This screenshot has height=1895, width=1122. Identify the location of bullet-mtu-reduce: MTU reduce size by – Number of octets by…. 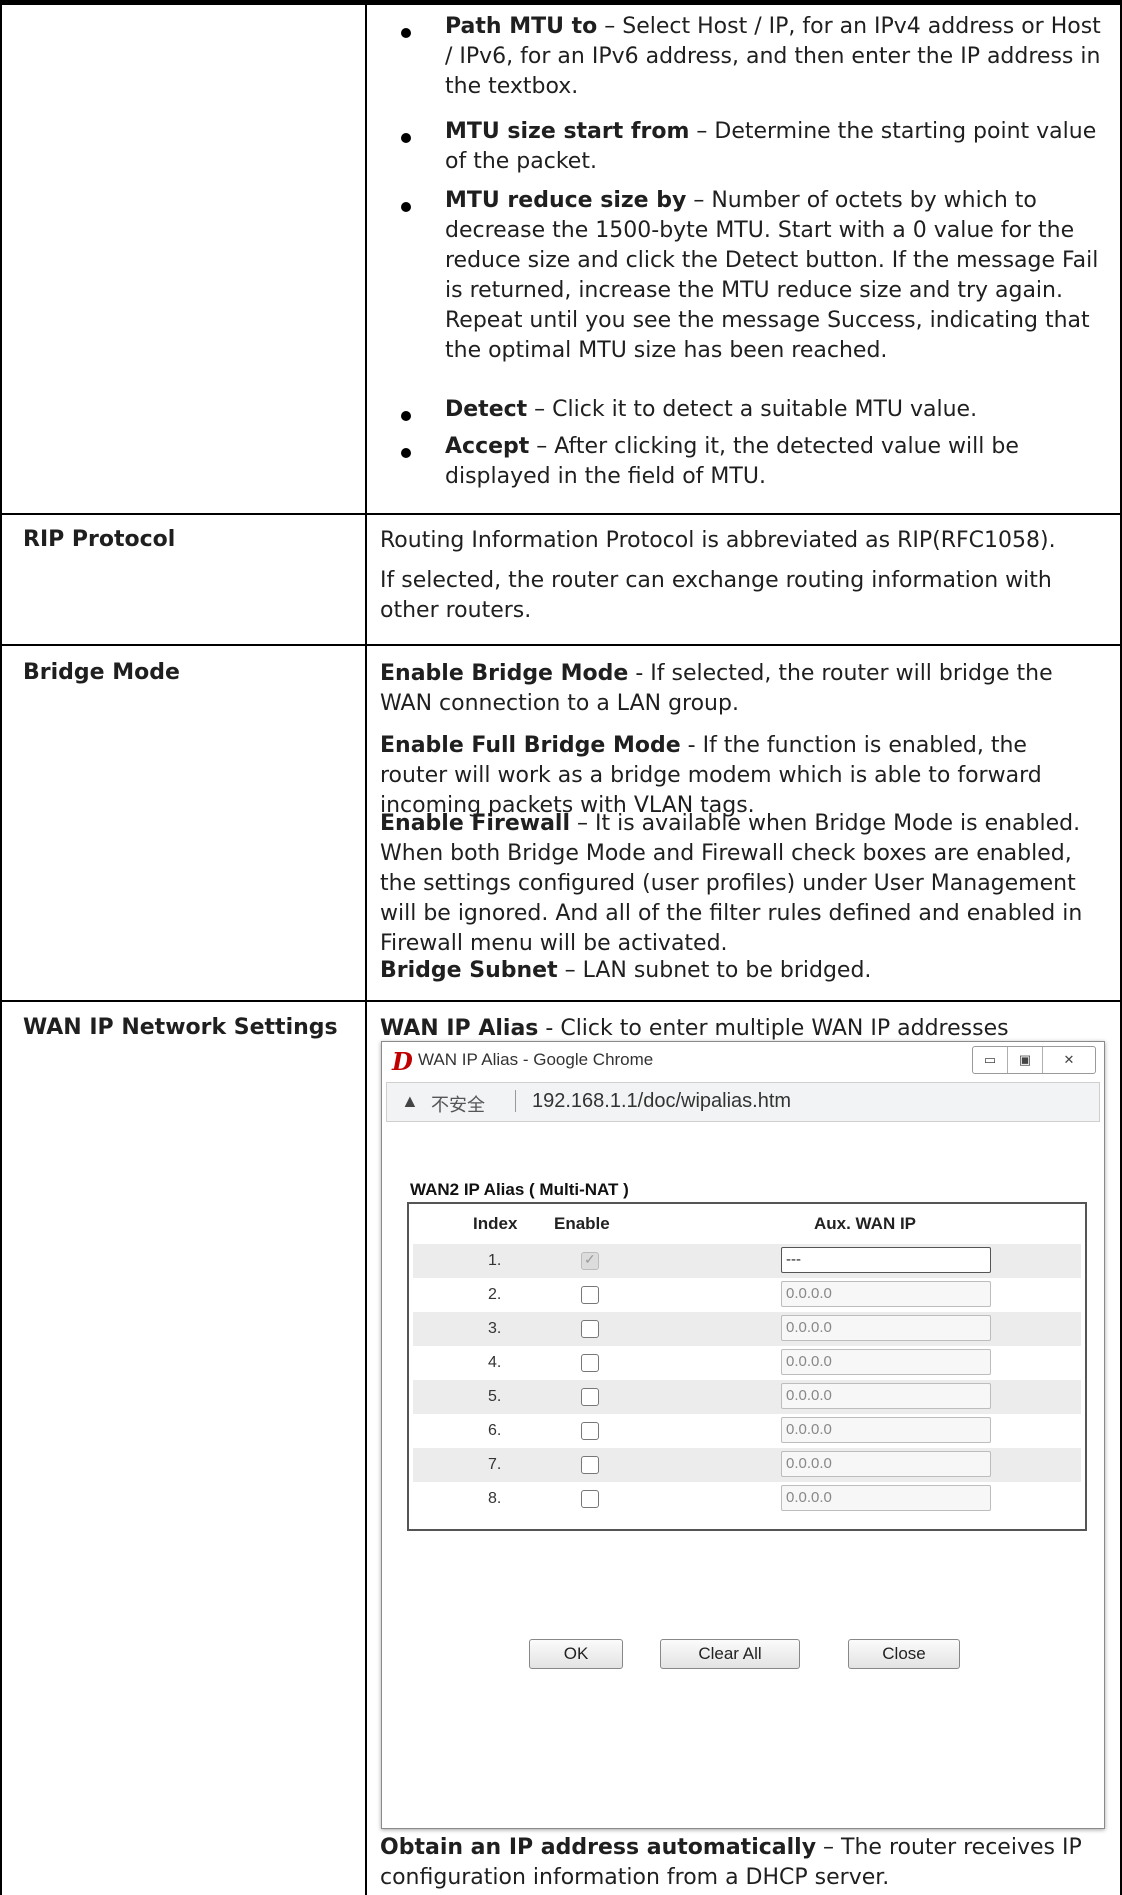
(772, 275).